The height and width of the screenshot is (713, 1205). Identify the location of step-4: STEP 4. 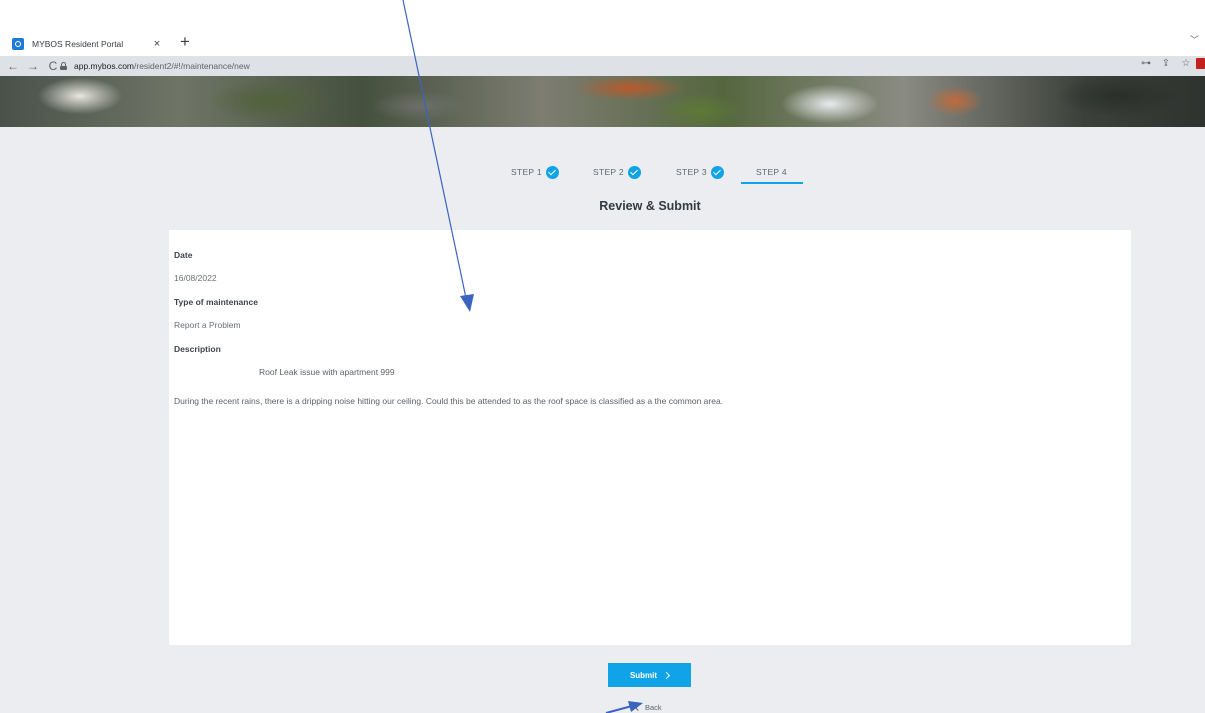
(771, 172).